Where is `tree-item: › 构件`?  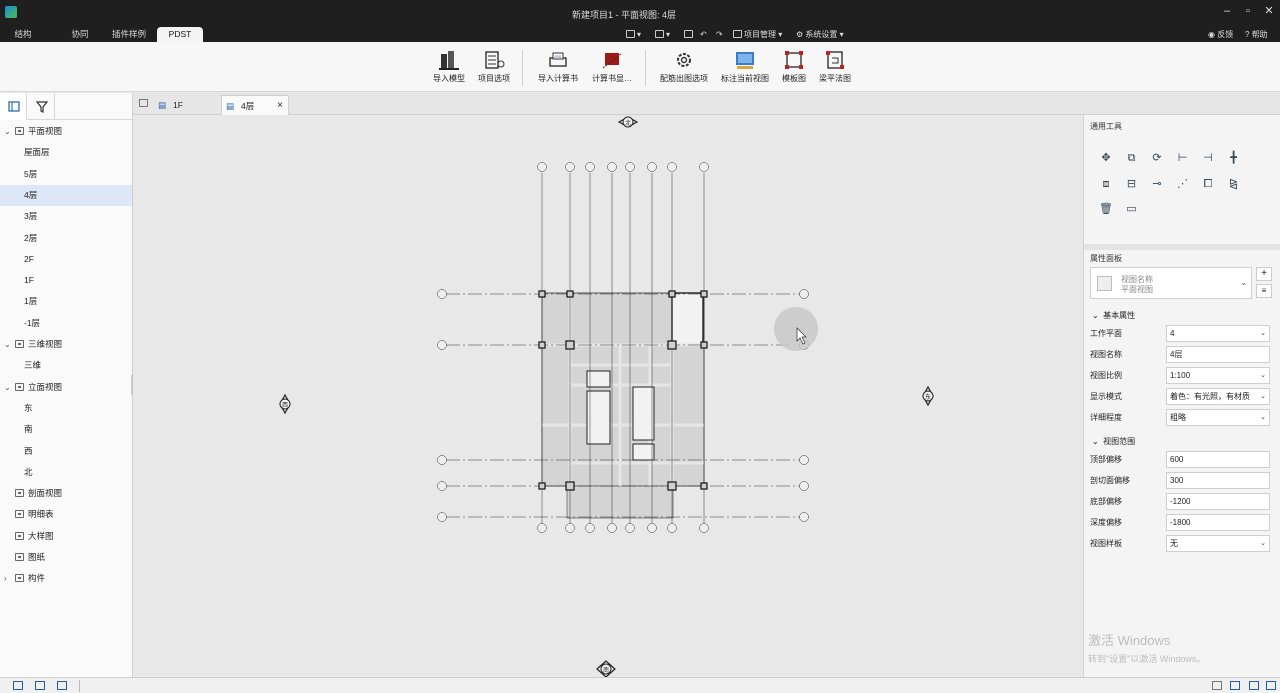 tree-item: › 构件 is located at coordinates (66, 578).